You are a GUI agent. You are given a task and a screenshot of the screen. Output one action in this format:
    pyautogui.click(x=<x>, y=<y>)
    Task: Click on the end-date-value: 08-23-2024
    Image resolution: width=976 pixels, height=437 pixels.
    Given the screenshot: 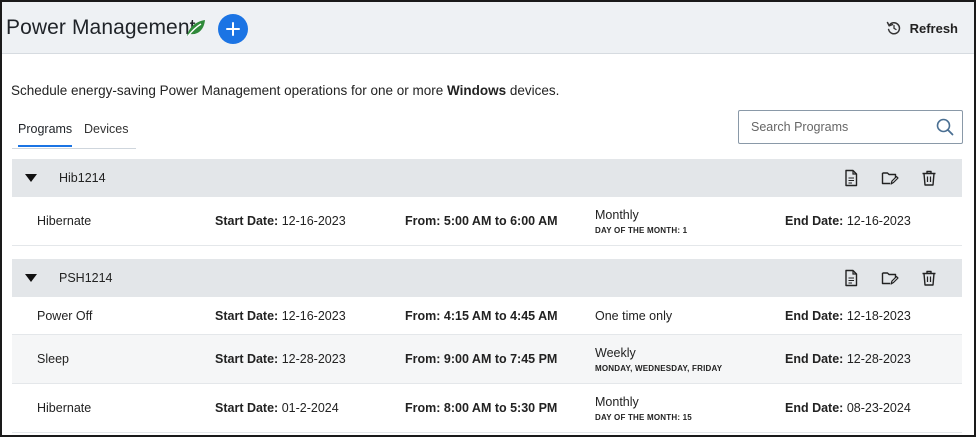 What is the action you would take?
    pyautogui.click(x=878, y=408)
    